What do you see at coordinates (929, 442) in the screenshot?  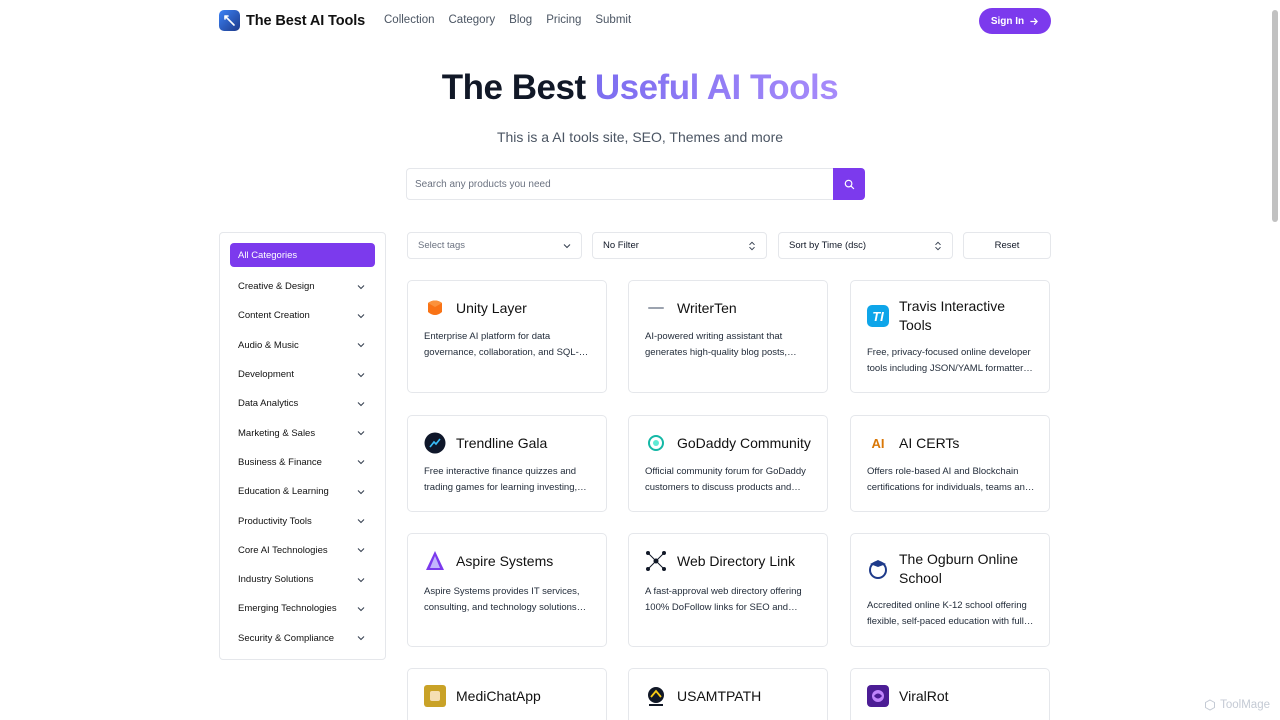 I see `tool-card-title: AI CERTs` at bounding box center [929, 442].